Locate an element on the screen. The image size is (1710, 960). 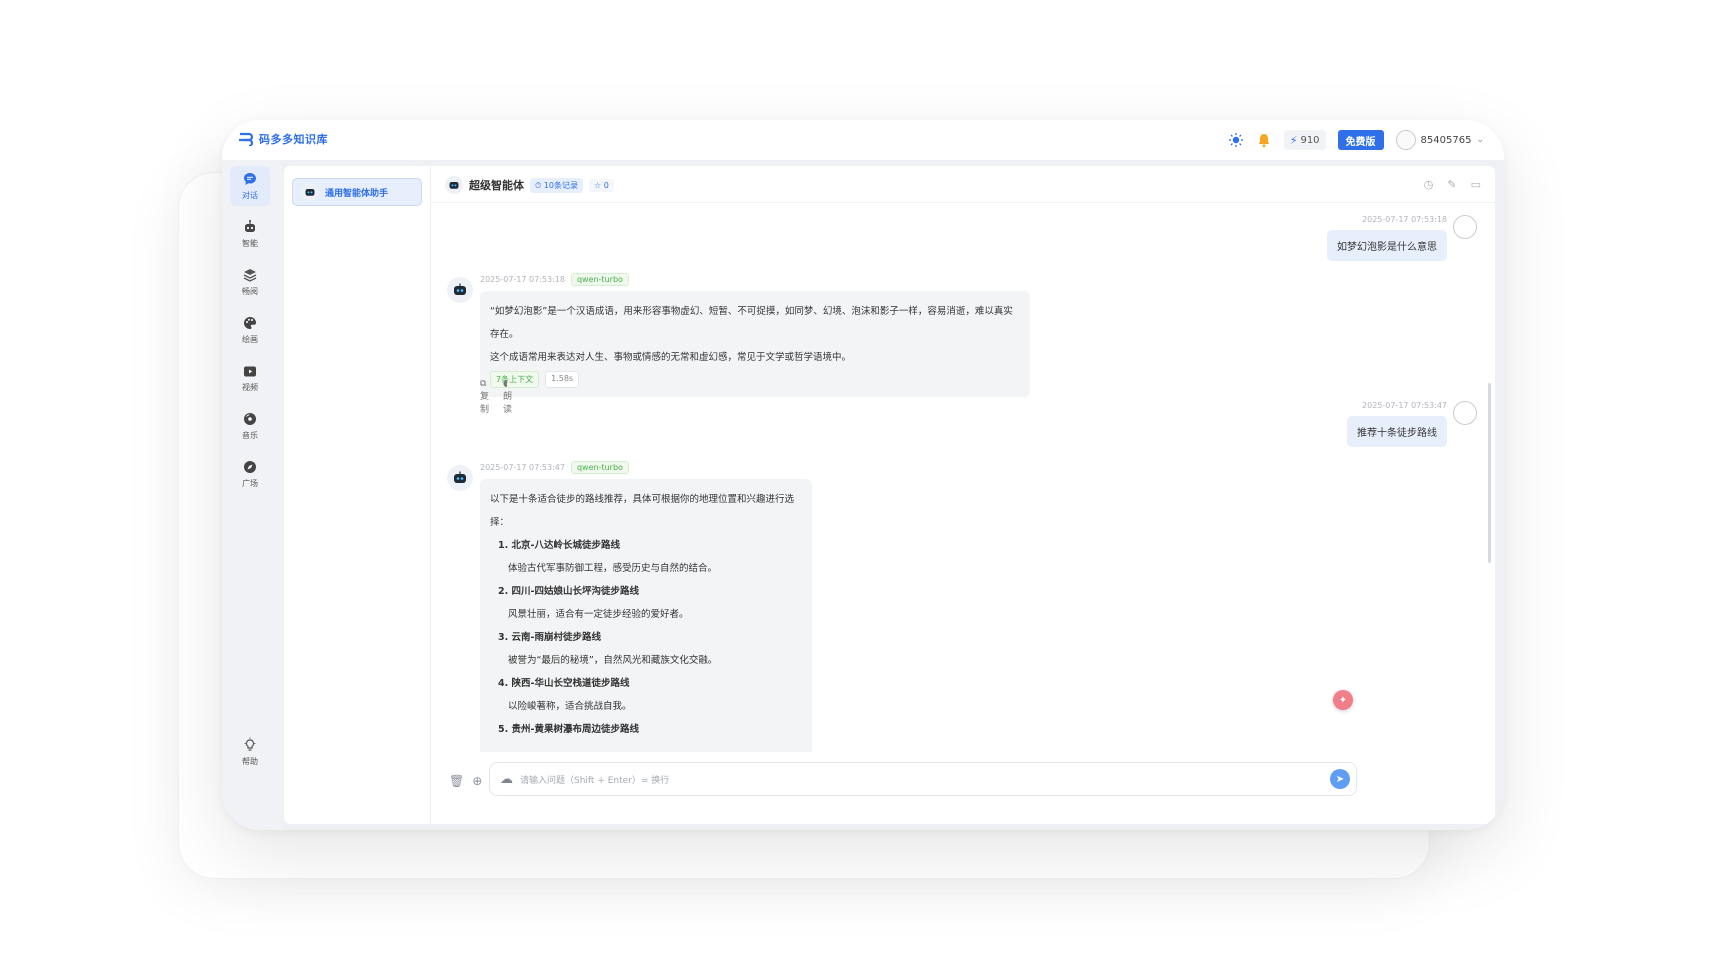
floating-assistant-button: ✦ is located at coordinates (1343, 700).